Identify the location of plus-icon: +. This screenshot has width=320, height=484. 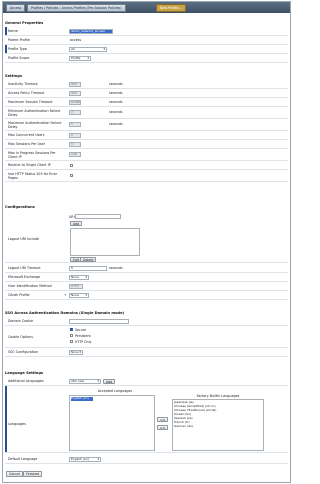
(65, 295).